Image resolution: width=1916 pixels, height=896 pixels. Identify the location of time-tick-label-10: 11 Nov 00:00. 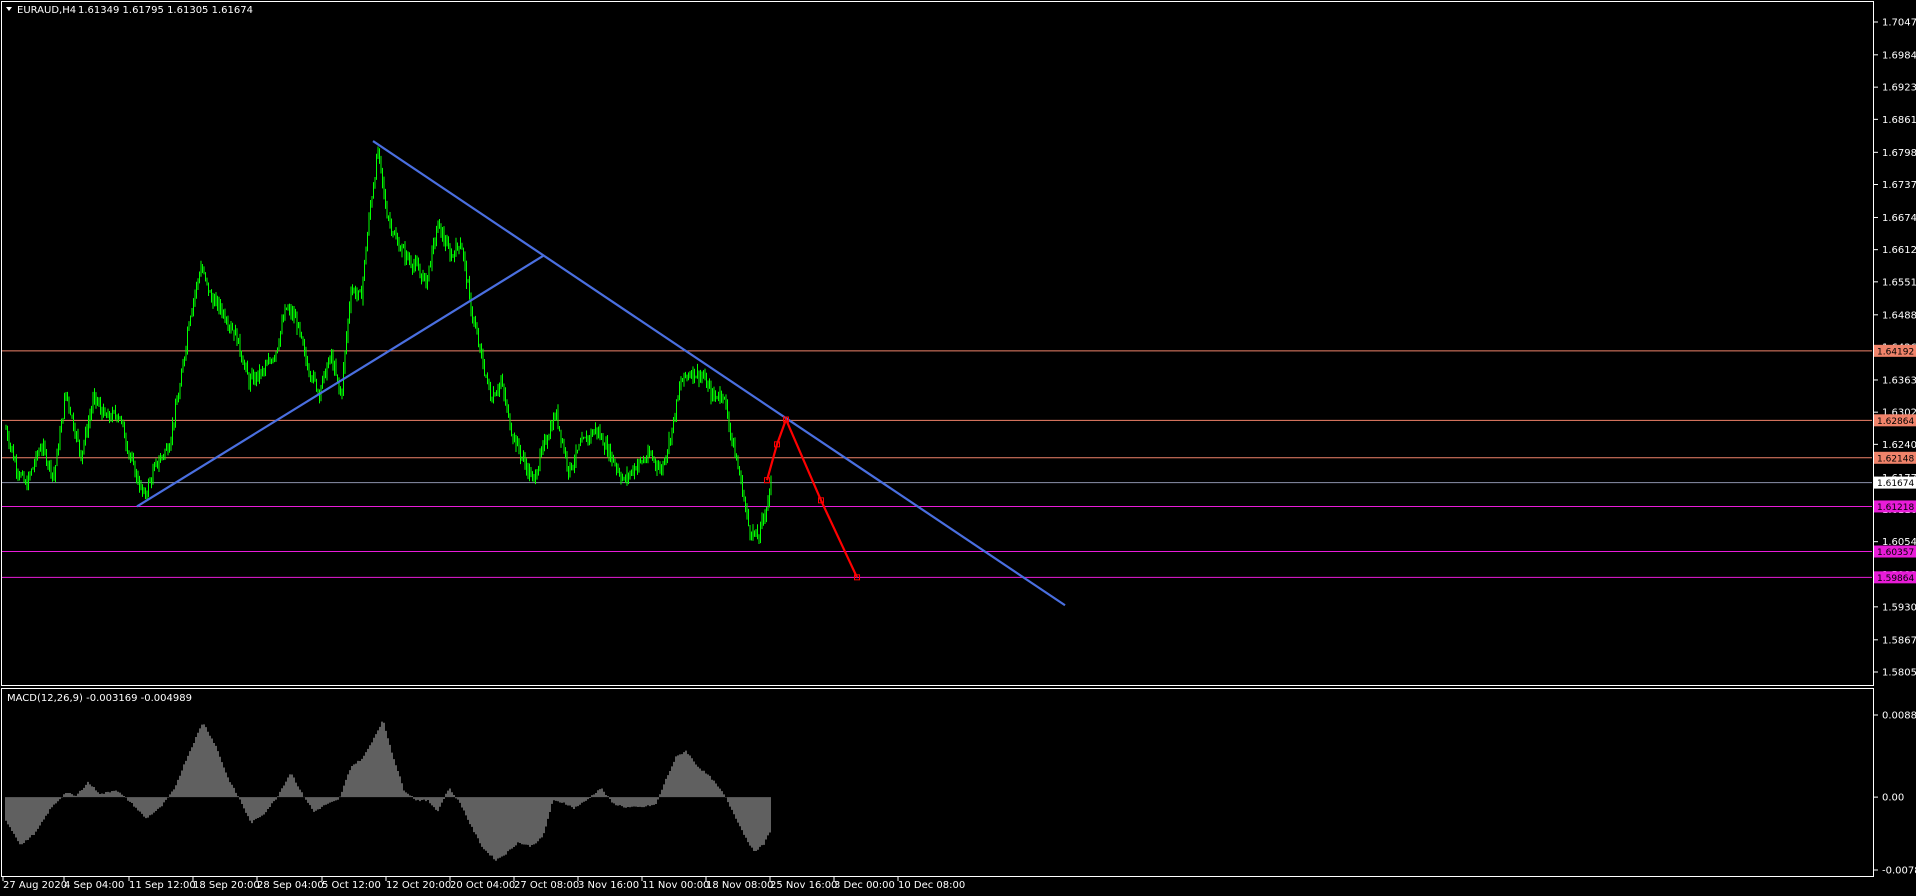
(675, 885).